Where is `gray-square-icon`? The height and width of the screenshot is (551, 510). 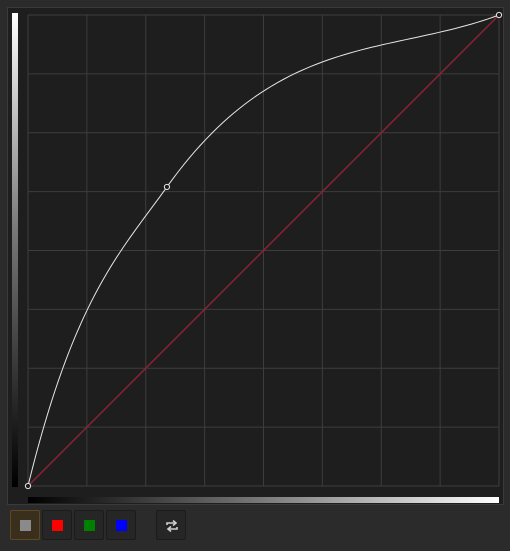 gray-square-icon is located at coordinates (25, 525).